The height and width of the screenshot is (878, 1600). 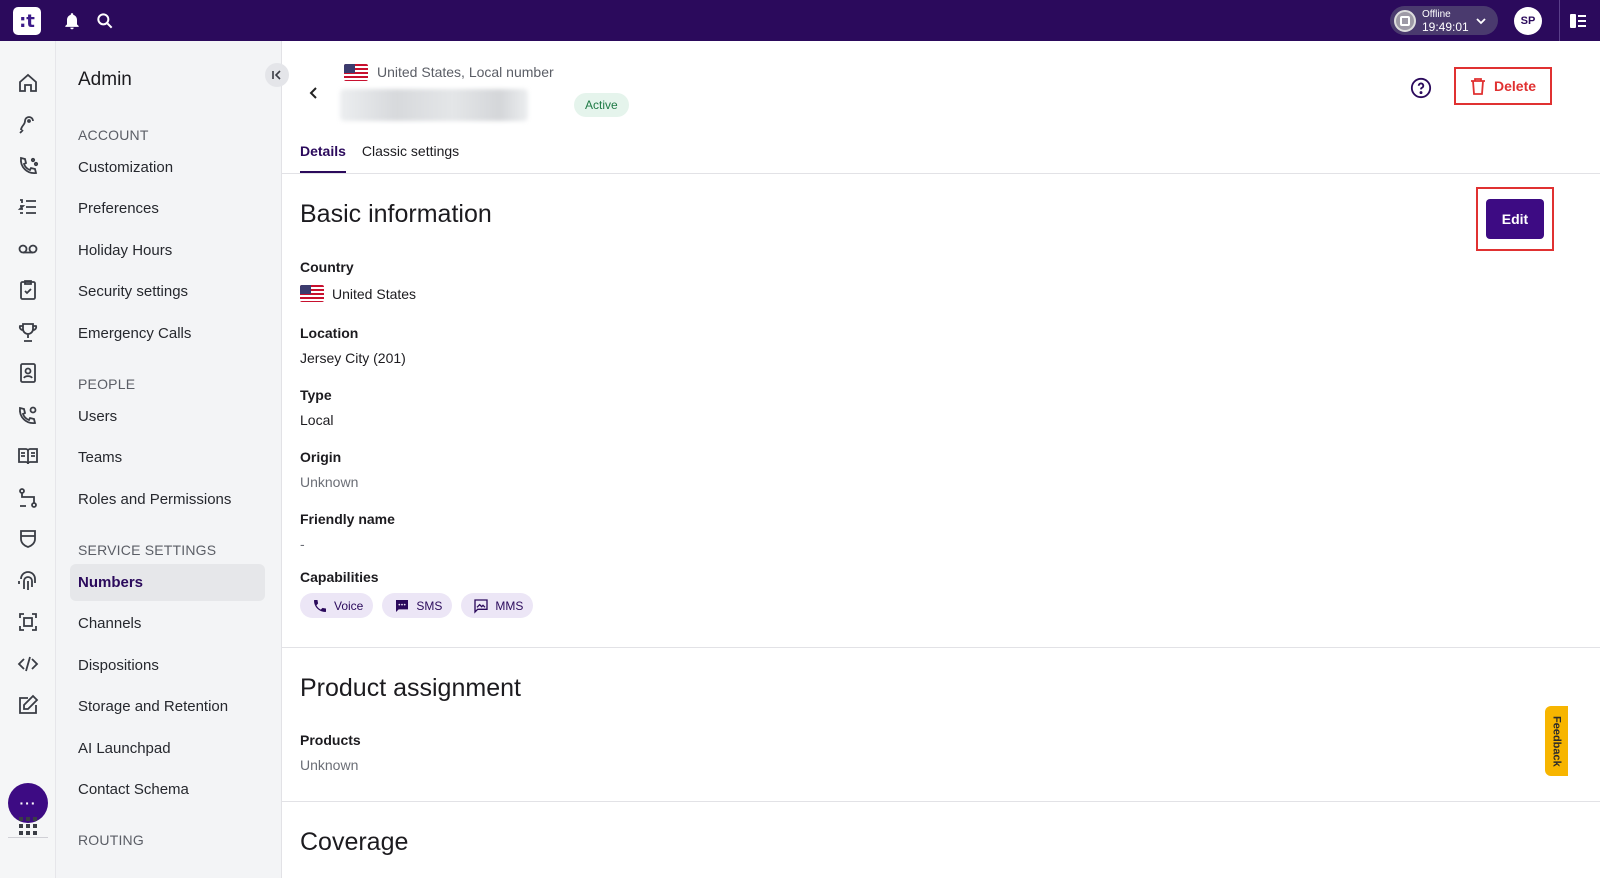 What do you see at coordinates (316, 395) in the screenshot?
I see `type-label: Type` at bounding box center [316, 395].